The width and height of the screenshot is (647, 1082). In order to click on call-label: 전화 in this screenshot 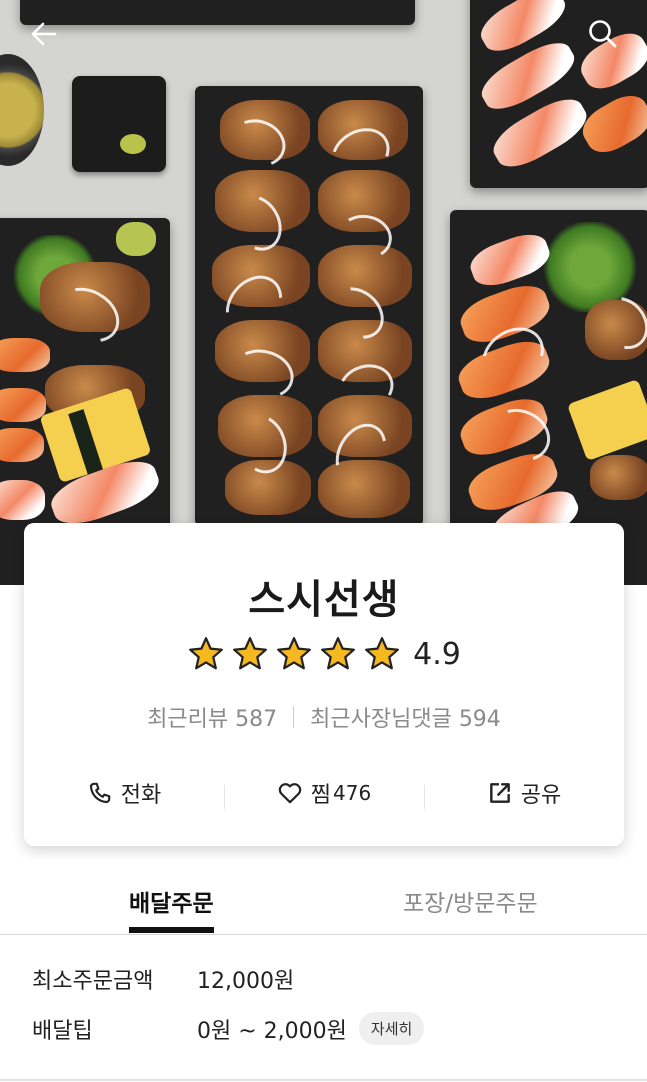, I will do `click(141, 795)`.